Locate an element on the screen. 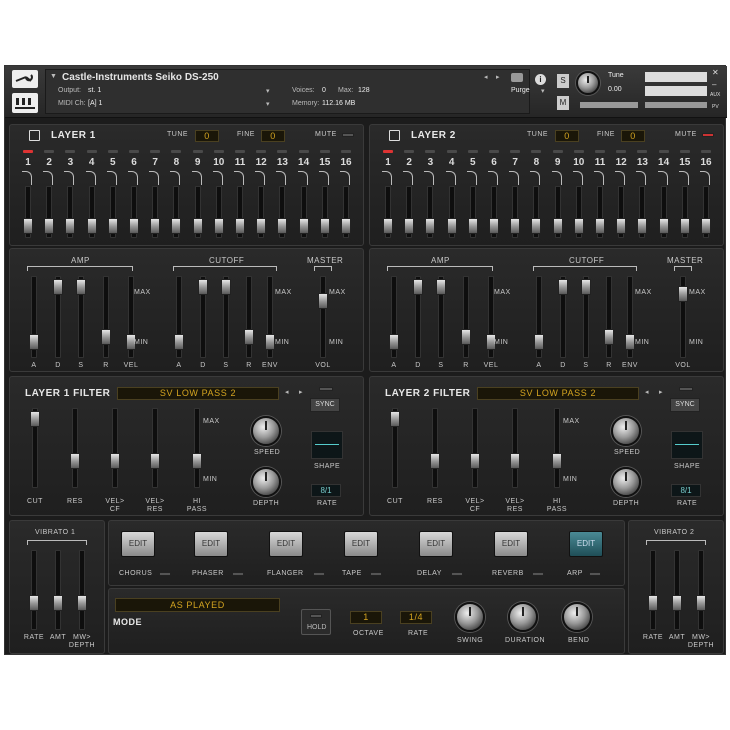 The image size is (730, 730). output-value: st. 1 is located at coordinates (94, 90).